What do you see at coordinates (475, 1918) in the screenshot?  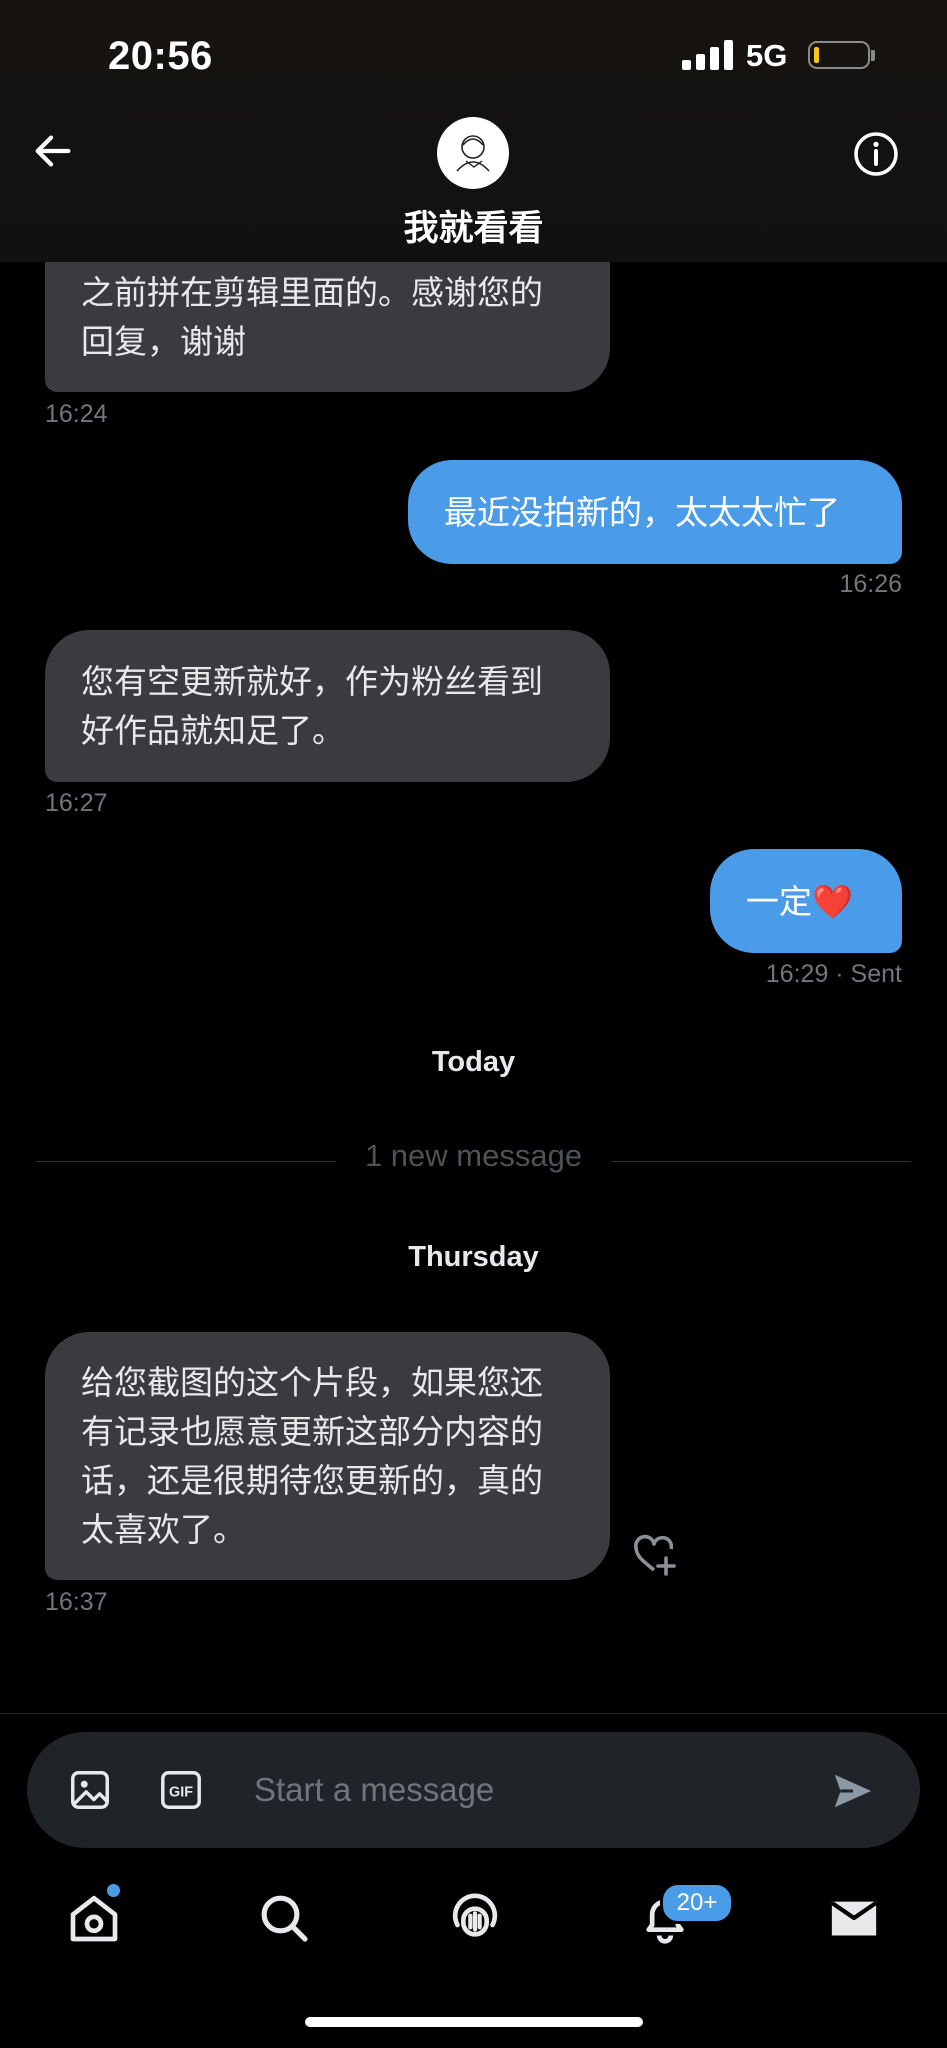 I see `spaces-icon` at bounding box center [475, 1918].